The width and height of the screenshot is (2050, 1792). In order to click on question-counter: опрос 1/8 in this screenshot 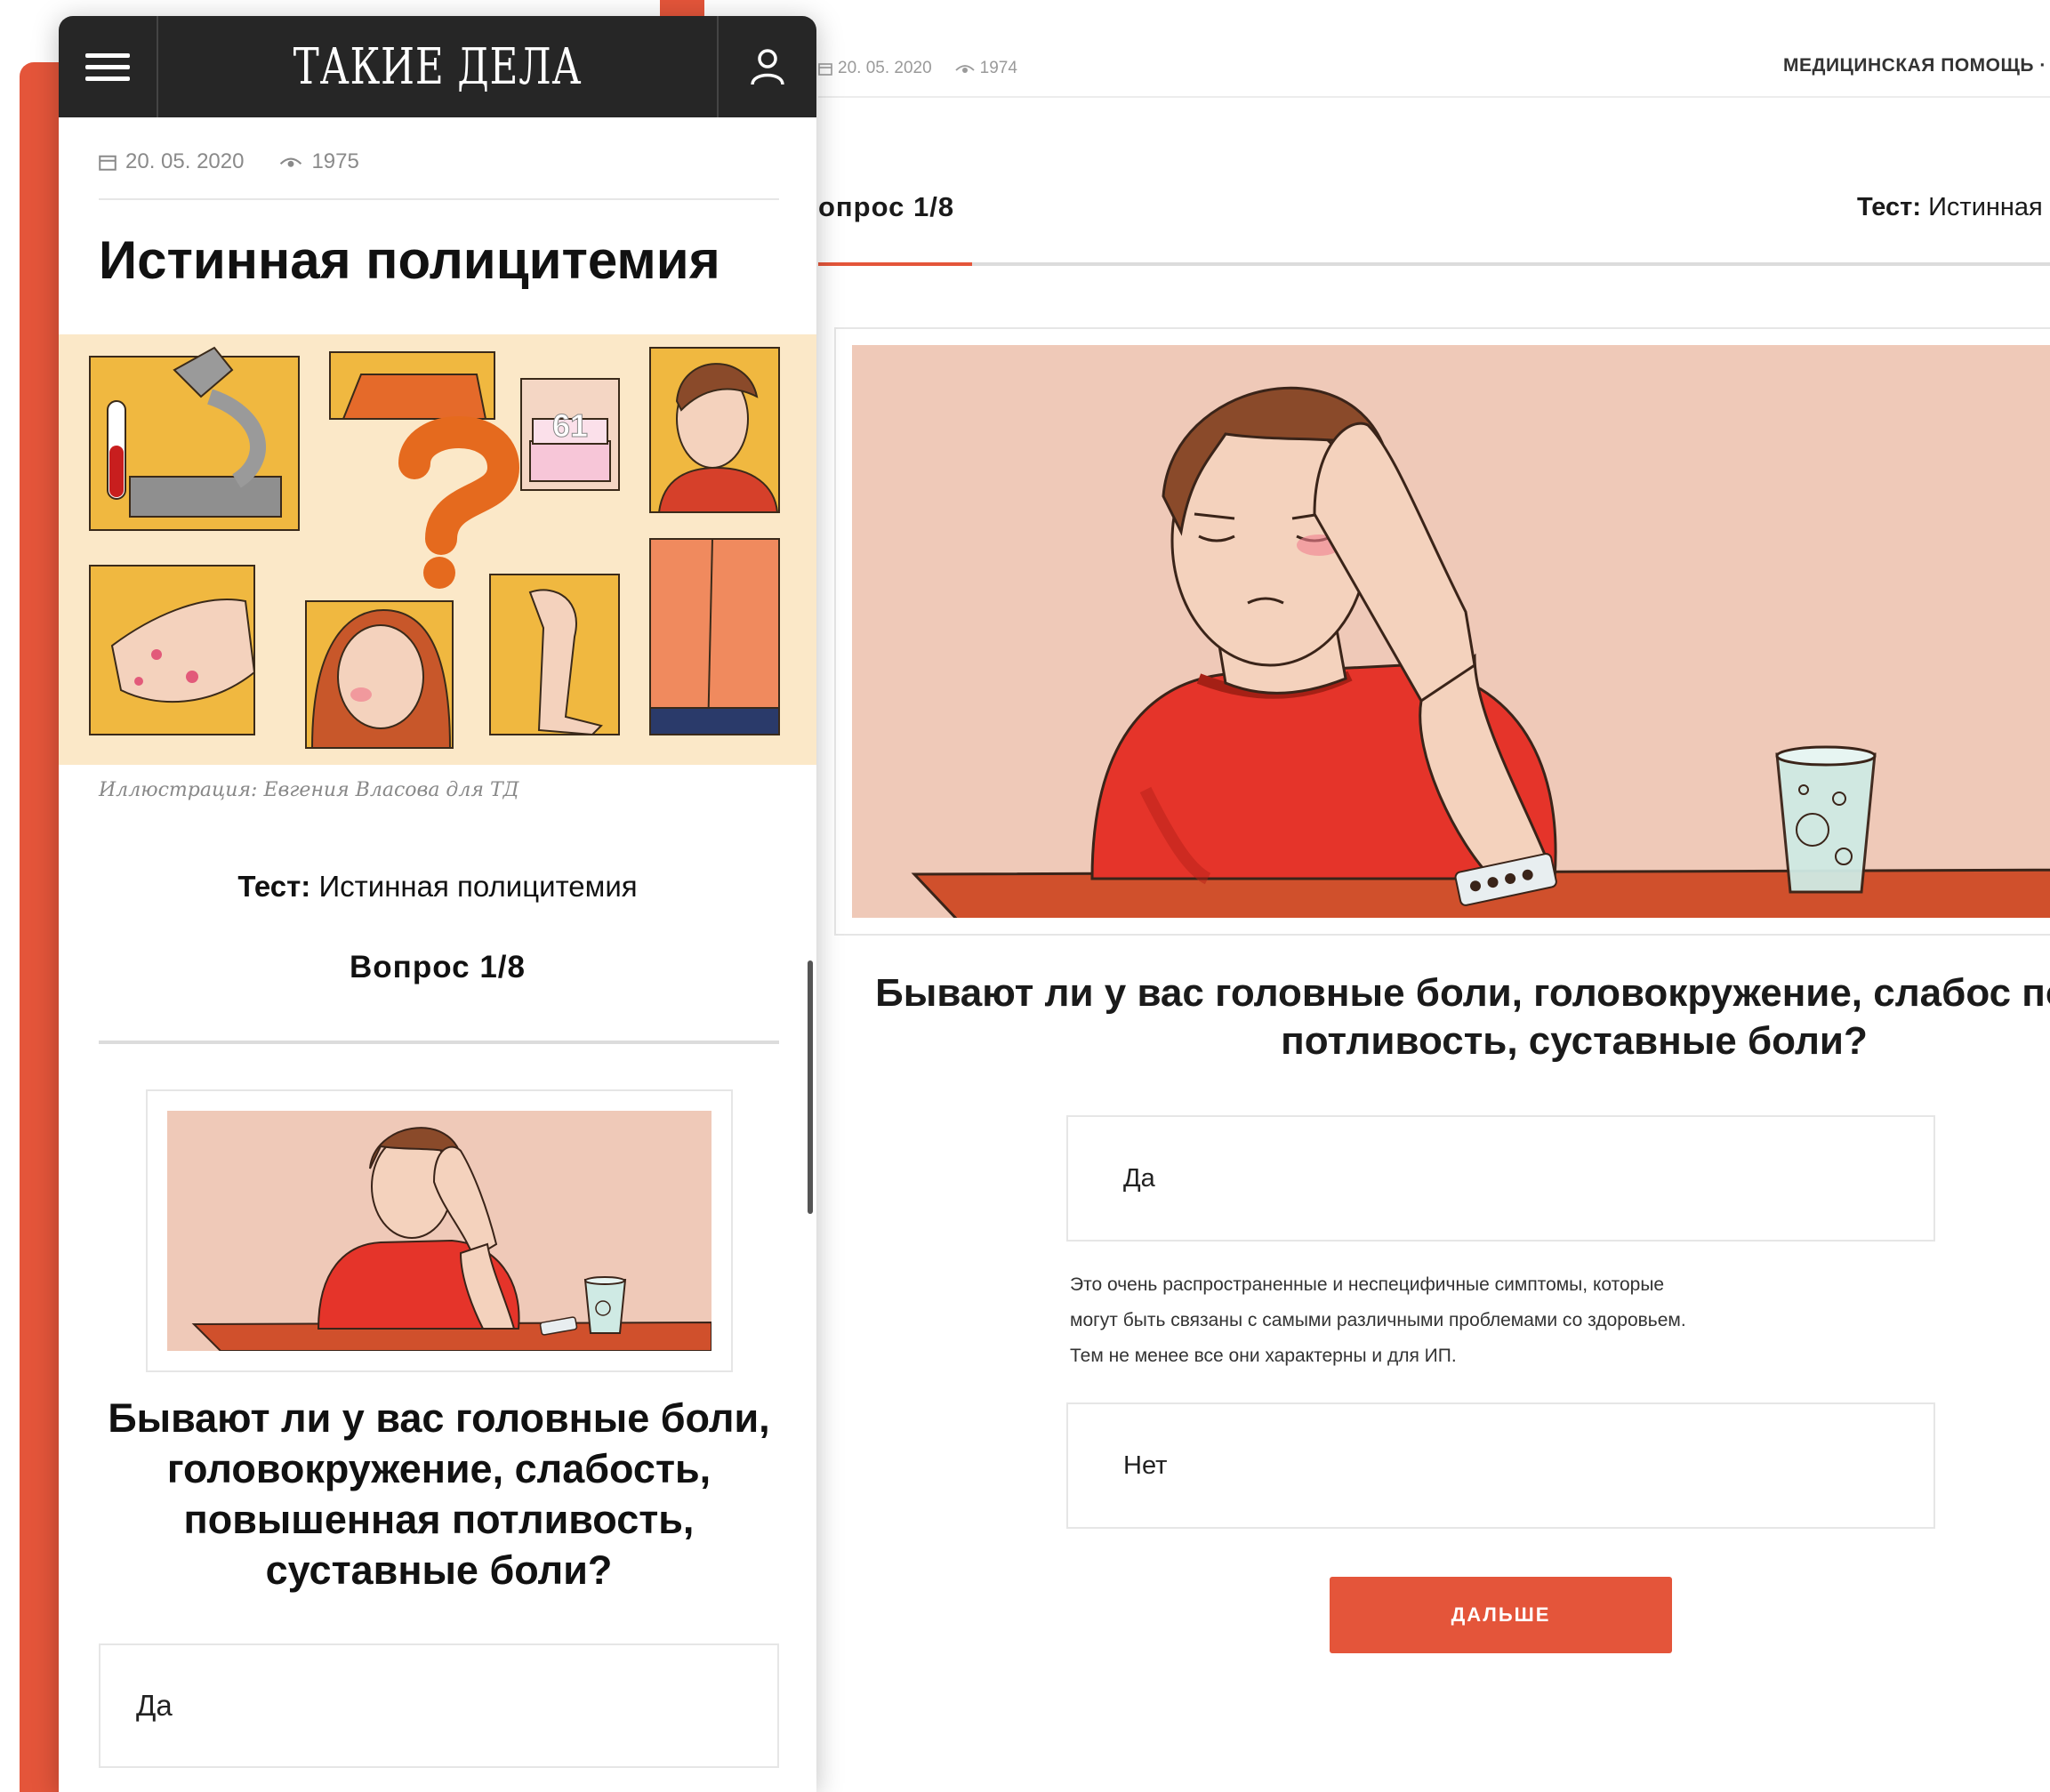, I will do `click(886, 206)`.